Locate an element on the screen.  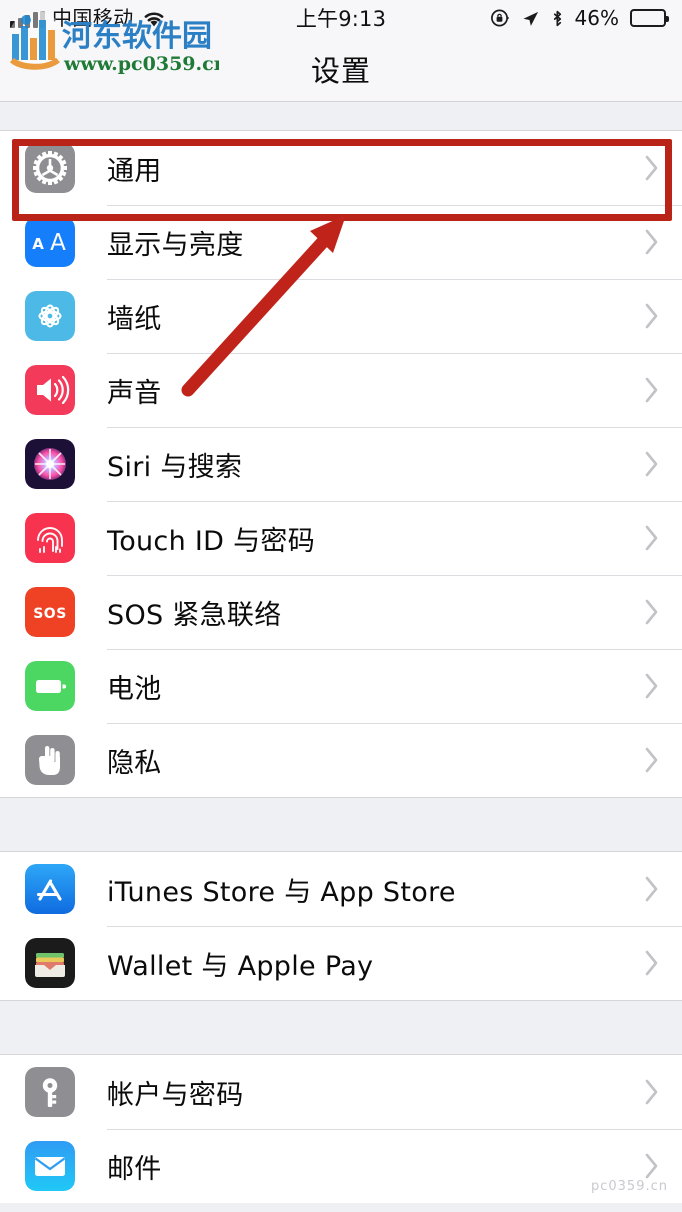
settings-row-sos: SOS SOS 紧急联络 is located at coordinates (341, 612).